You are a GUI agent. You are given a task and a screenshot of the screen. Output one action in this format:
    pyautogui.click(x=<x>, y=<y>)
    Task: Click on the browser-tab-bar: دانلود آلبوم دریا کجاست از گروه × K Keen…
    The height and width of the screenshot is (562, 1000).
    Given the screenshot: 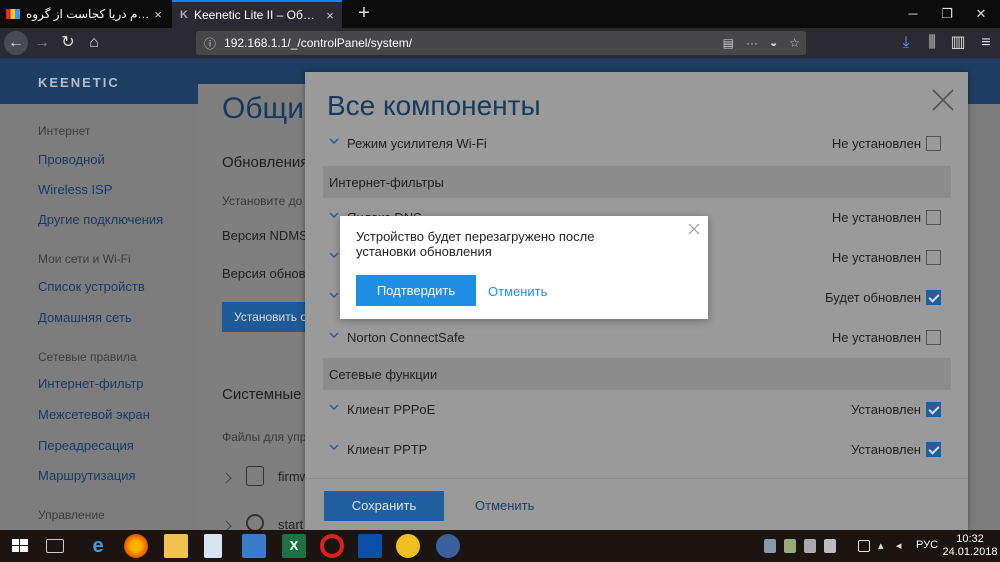 What is the action you would take?
    pyautogui.click(x=500, y=14)
    